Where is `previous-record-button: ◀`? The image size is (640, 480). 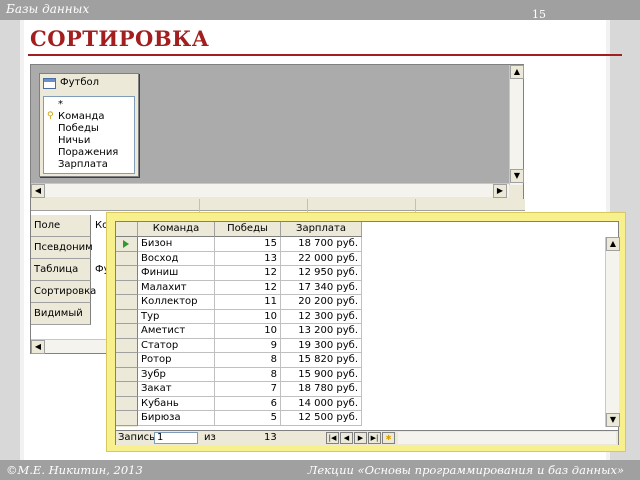
previous-record-button: ◀ is located at coordinates (346, 438).